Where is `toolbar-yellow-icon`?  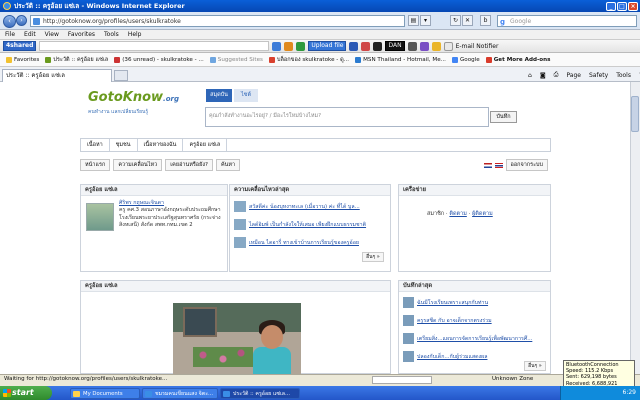 toolbar-yellow-icon is located at coordinates (436, 46).